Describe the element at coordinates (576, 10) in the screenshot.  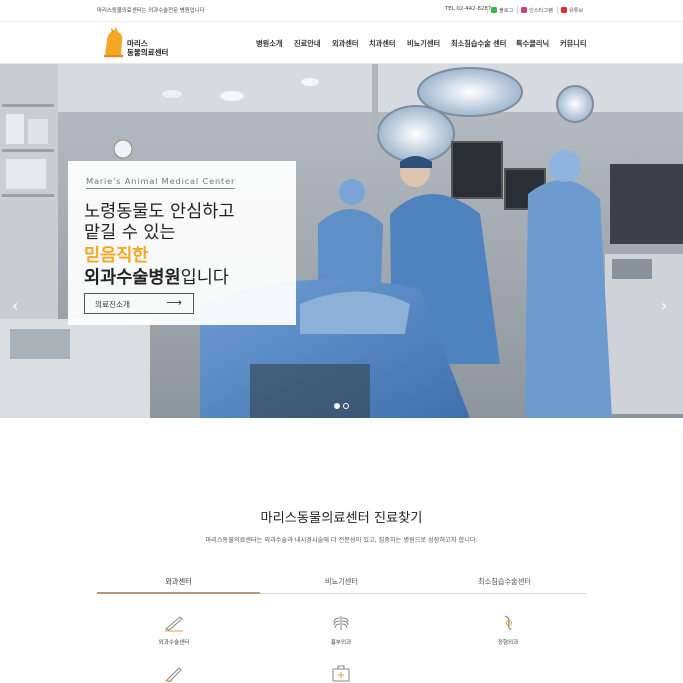
I see `youtube-label: 유튜브` at that location.